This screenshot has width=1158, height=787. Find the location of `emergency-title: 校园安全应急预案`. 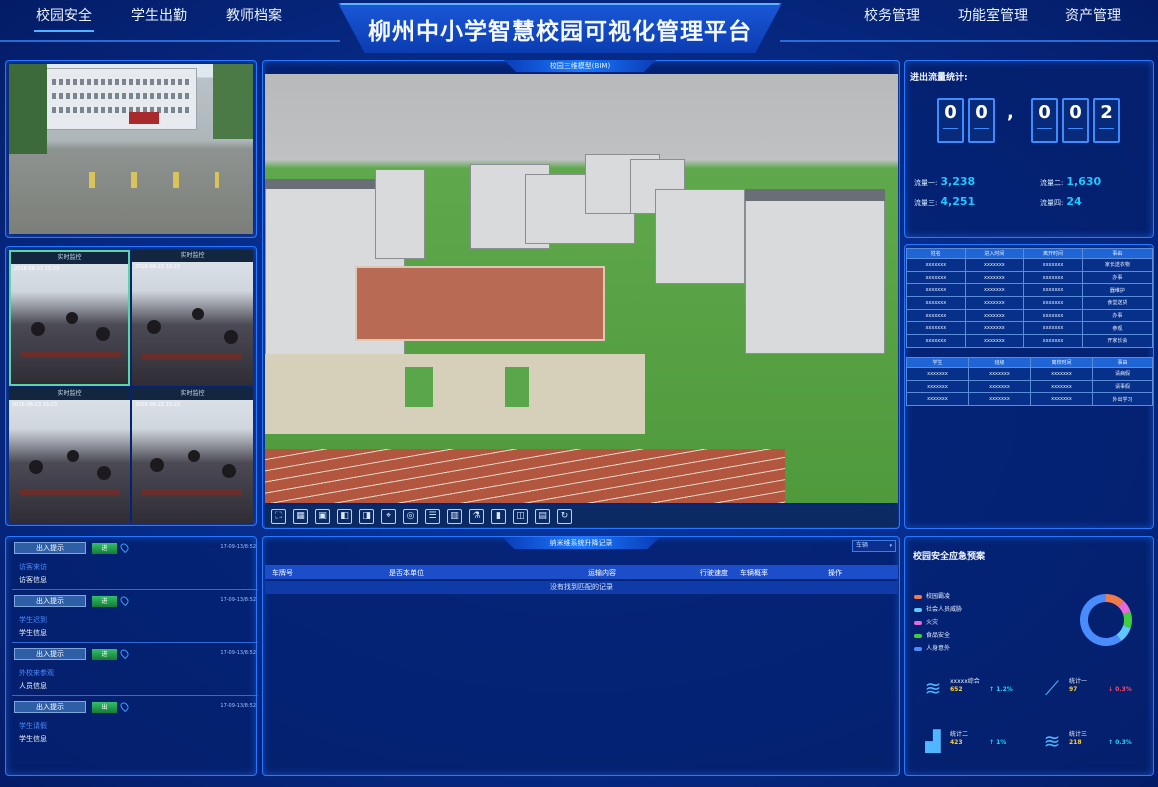

emergency-title: 校园安全应急预案 is located at coordinates (949, 557).